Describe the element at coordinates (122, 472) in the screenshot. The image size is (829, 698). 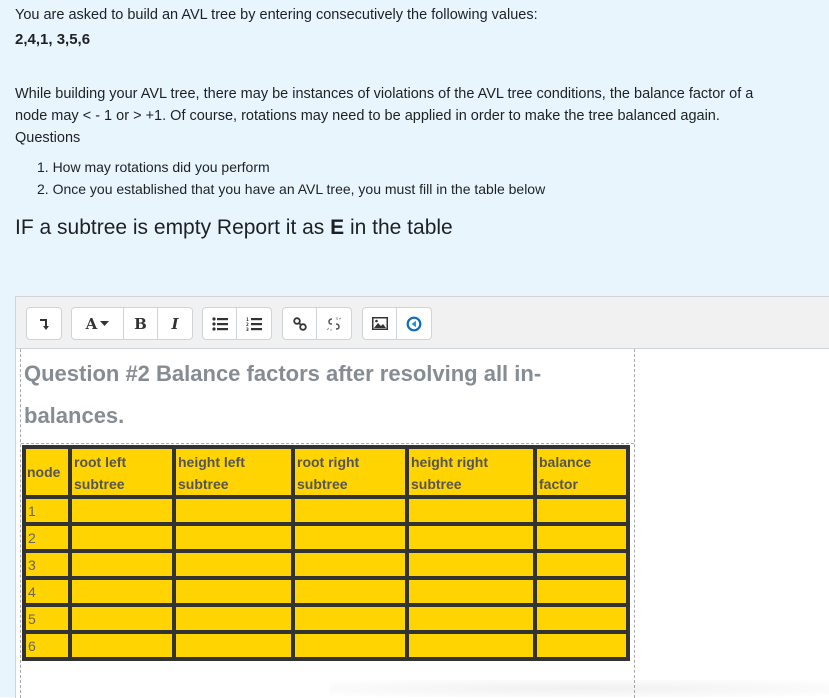
I see `header-root-left-subtree: root left subtree` at that location.